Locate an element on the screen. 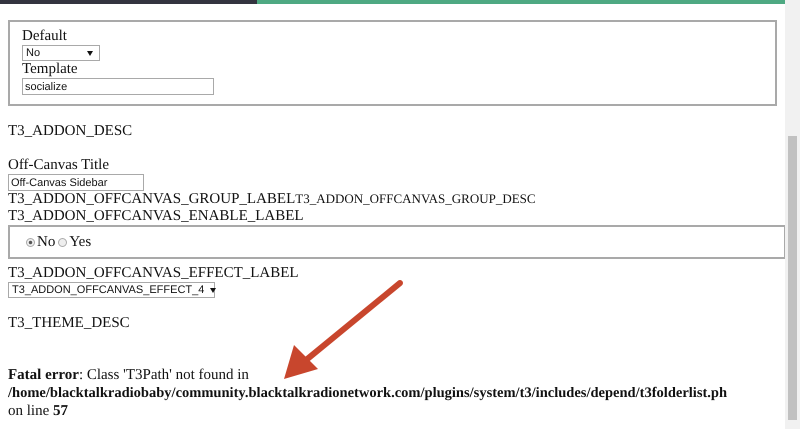  radio-label: No is located at coordinates (46, 242).